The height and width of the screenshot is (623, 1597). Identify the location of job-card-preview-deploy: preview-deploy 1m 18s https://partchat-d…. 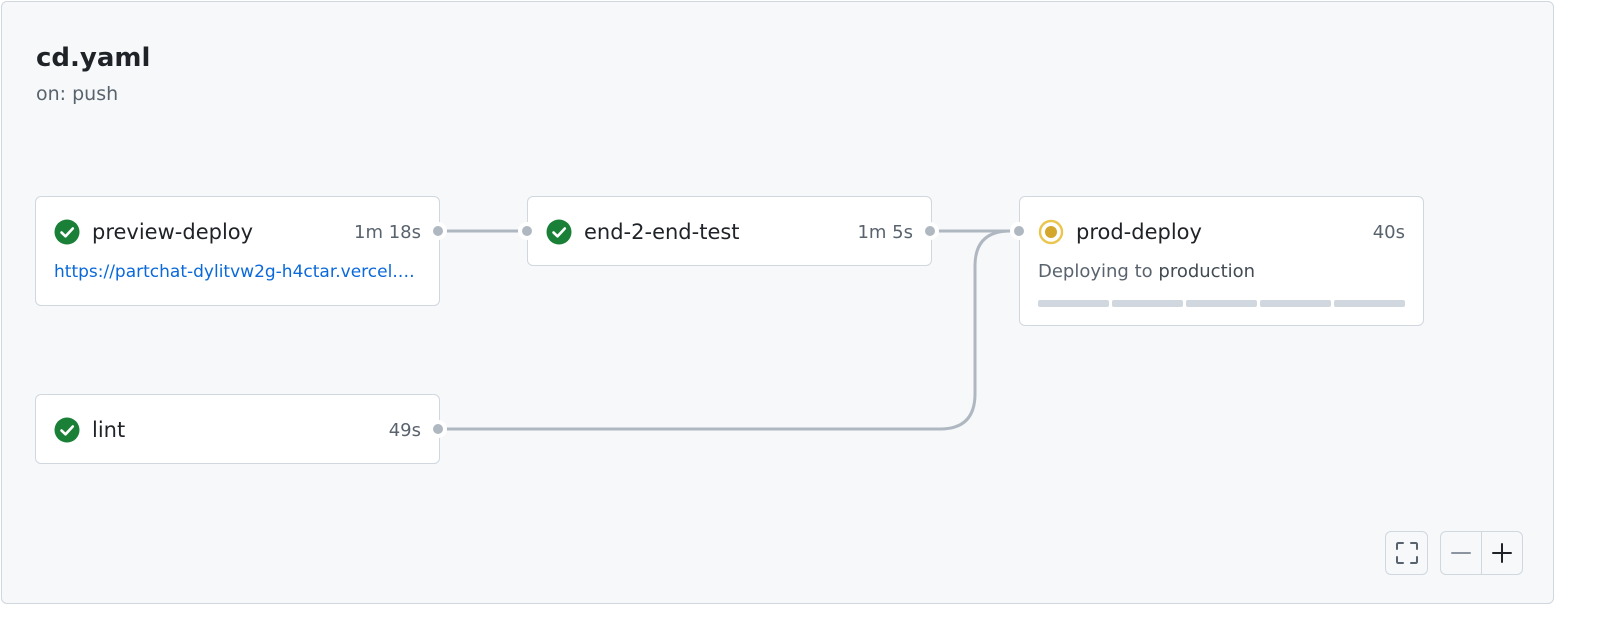
(237, 251).